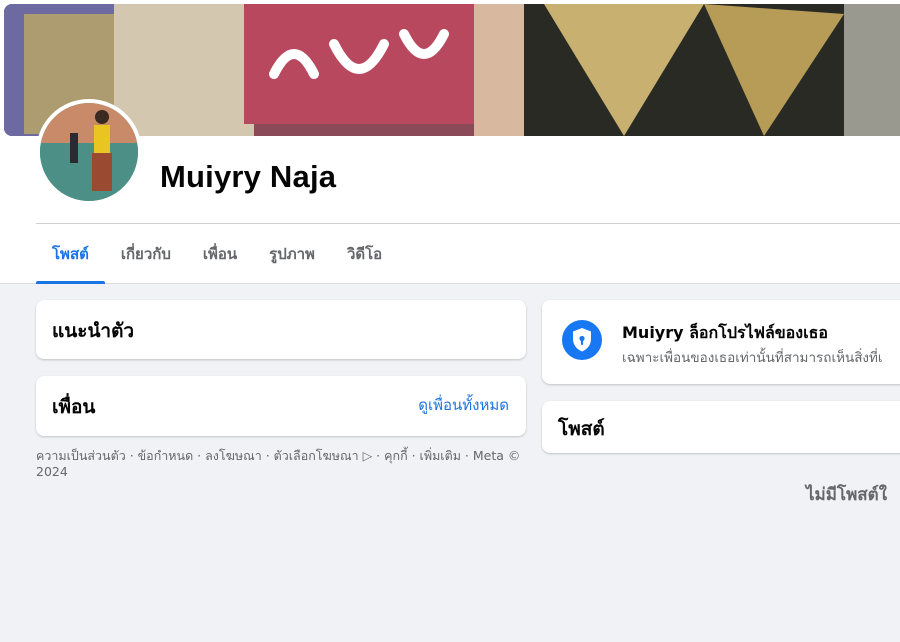  What do you see at coordinates (364, 254) in the screenshot?
I see `tab-videos: วิดีโอ` at bounding box center [364, 254].